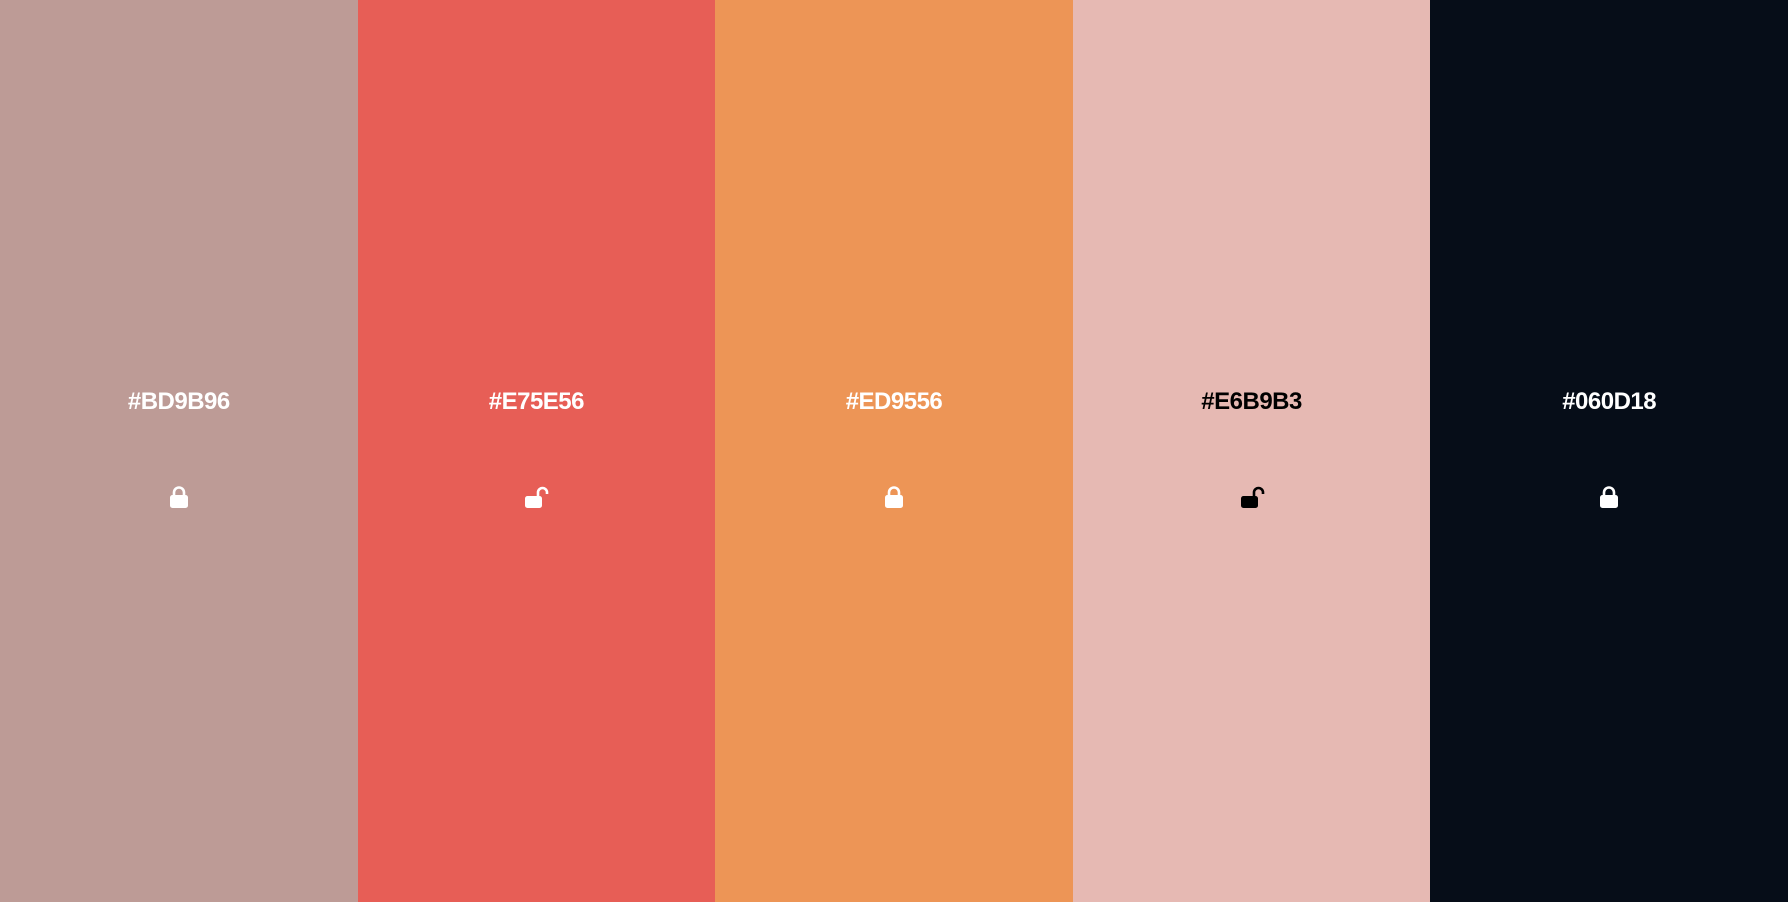  Describe the element at coordinates (179, 402) in the screenshot. I see `hex-code-label: #BD9B96` at that location.